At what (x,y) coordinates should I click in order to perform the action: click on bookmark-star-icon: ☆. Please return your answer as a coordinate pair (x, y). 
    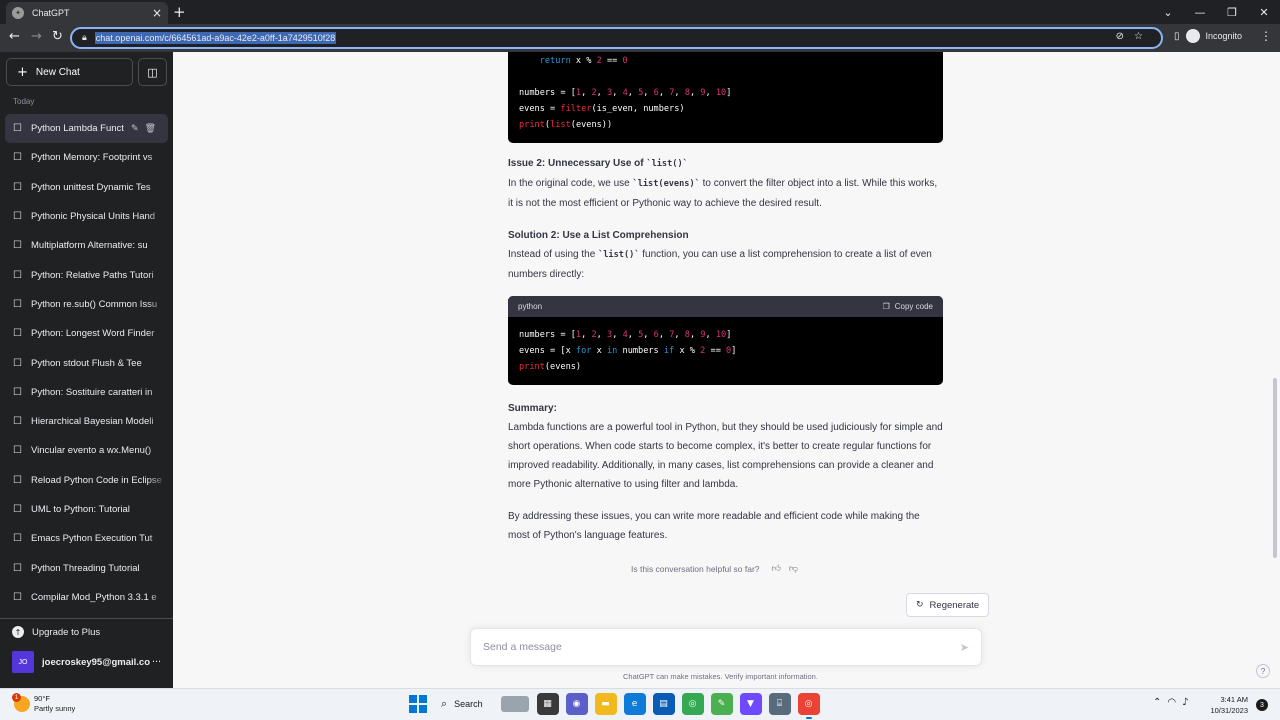
    Looking at the image, I should click on (1143, 36).